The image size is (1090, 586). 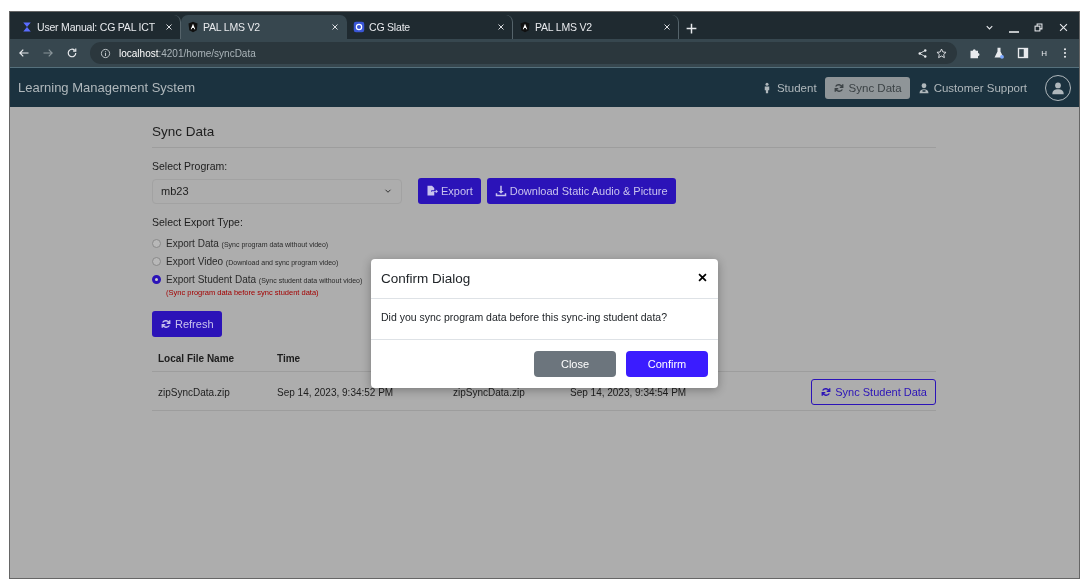 I want to click on star-icon, so click(x=942, y=53).